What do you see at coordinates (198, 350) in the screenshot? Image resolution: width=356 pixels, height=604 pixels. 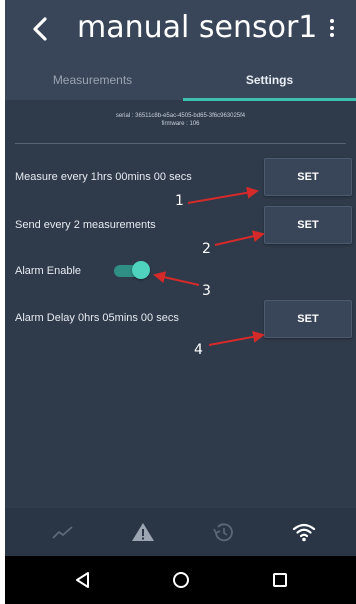 I see `annotation-number-4: 4` at bounding box center [198, 350].